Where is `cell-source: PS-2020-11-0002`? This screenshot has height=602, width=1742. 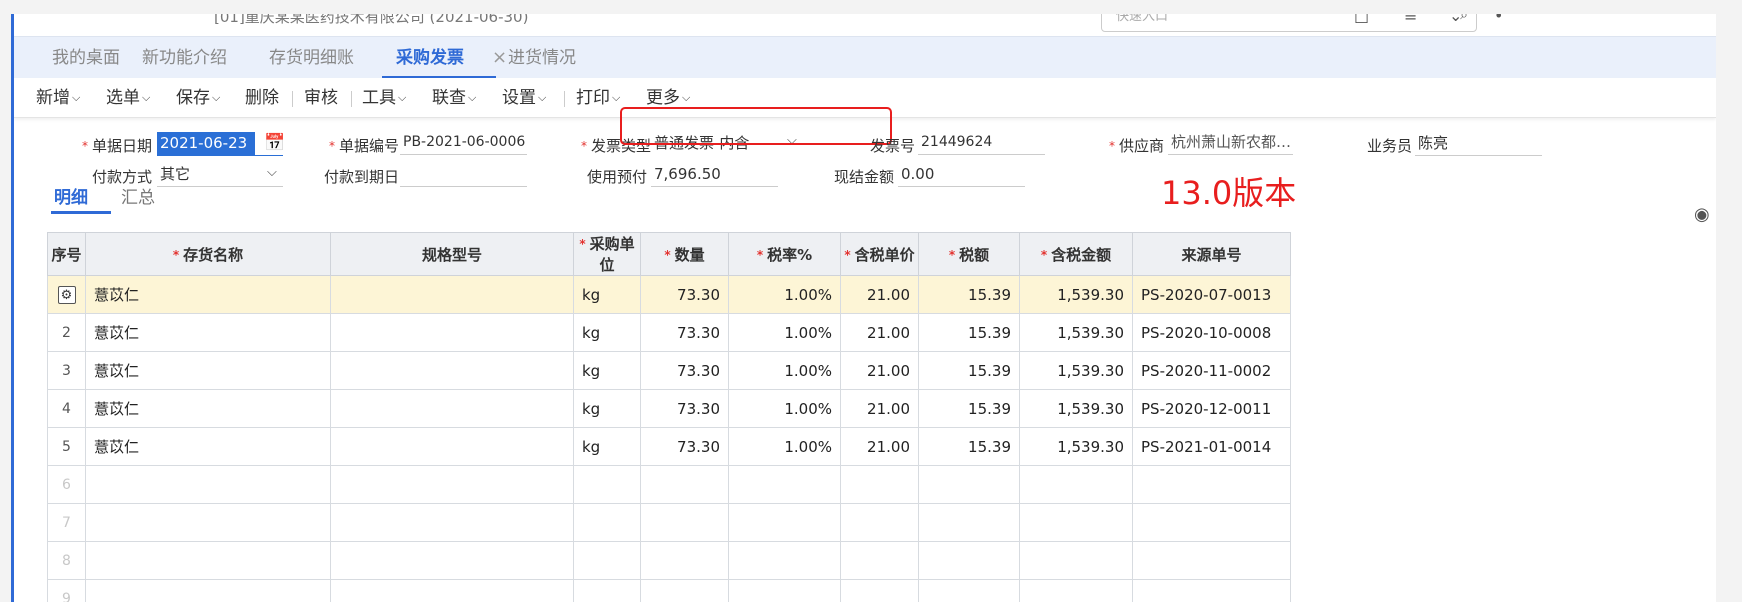 cell-source: PS-2020-11-0002 is located at coordinates (1211, 370).